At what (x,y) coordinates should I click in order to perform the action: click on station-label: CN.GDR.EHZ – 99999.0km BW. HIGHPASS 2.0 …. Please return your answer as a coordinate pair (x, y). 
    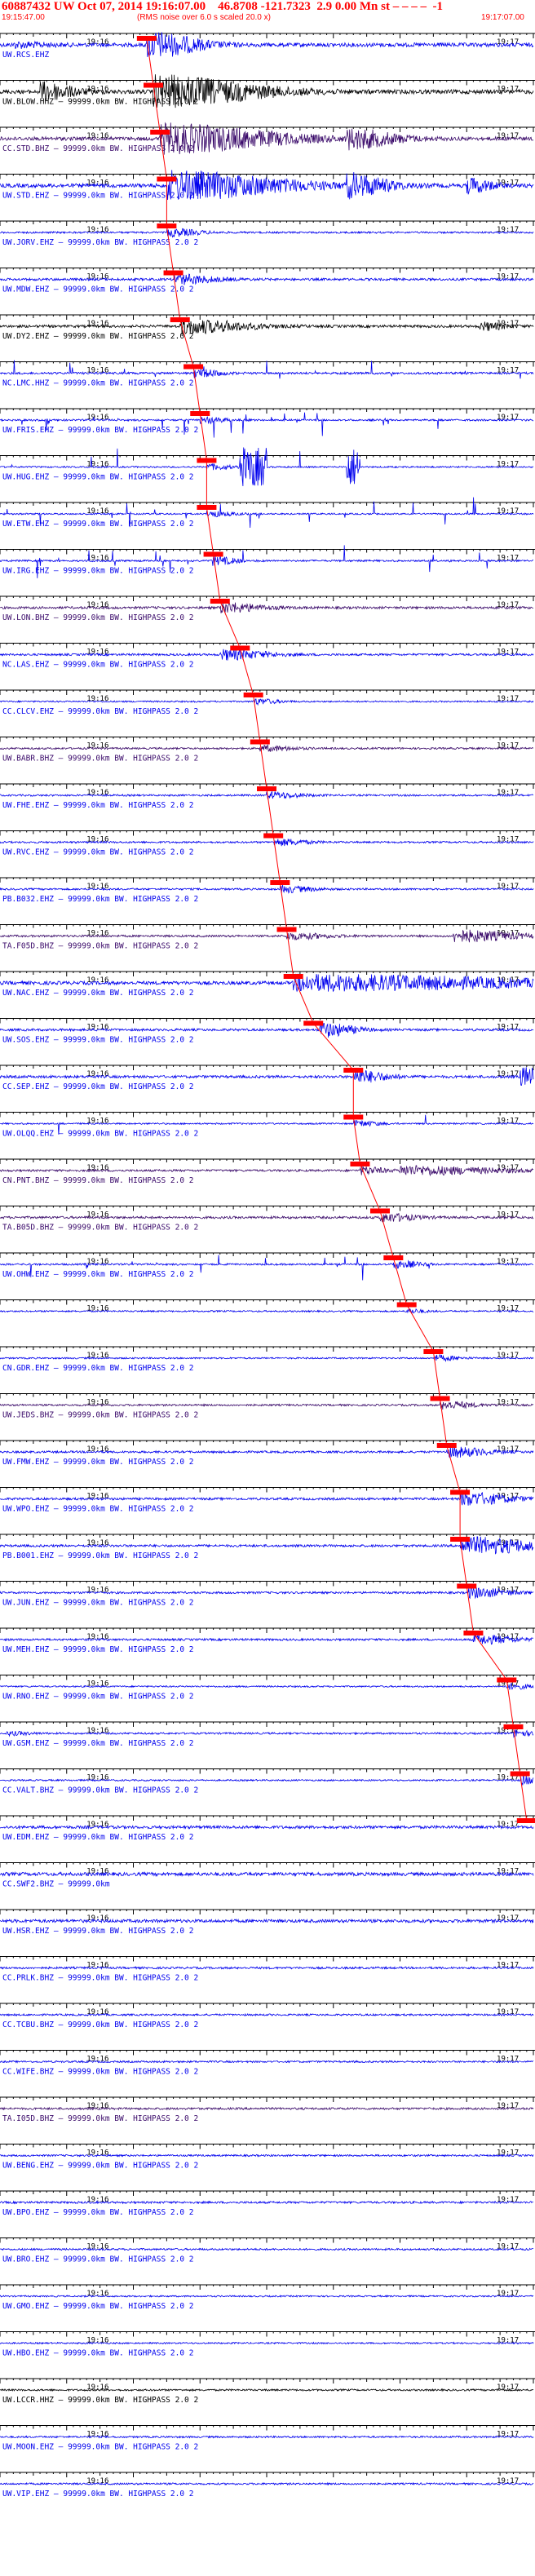
    Looking at the image, I should click on (98, 1368).